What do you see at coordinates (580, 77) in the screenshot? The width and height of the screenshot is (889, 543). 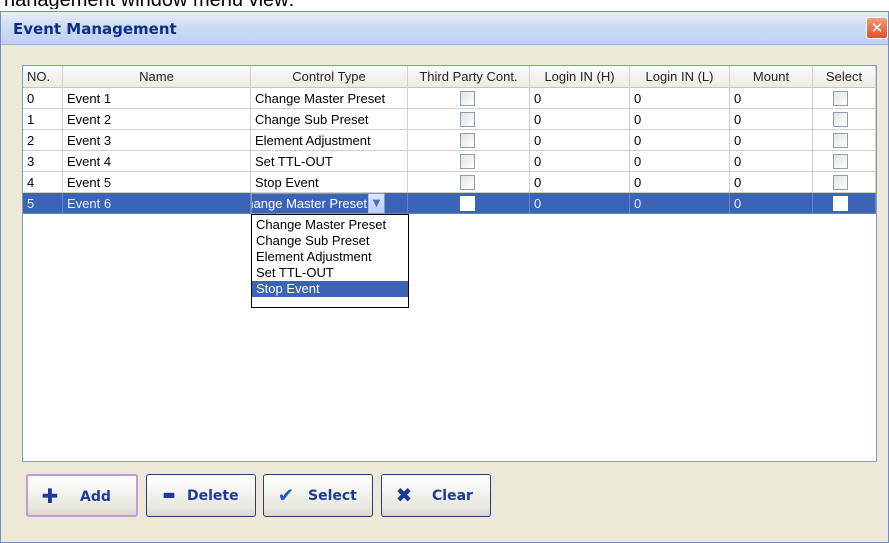 I see `header-login-h: Login IN (H)` at bounding box center [580, 77].